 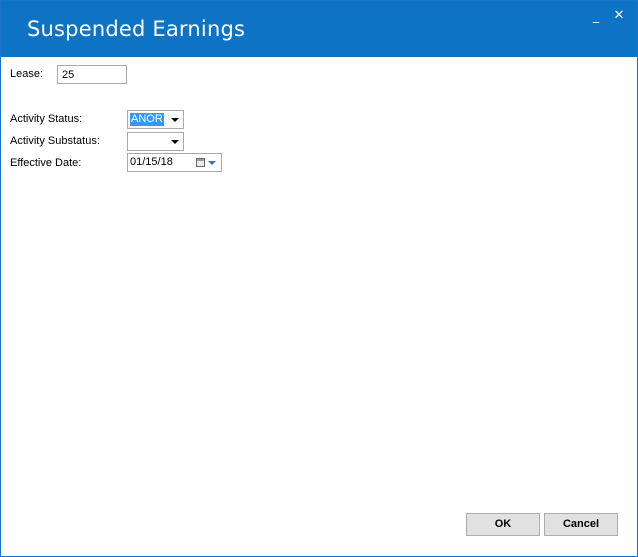 I want to click on minimize-icon: _, so click(x=596, y=16).